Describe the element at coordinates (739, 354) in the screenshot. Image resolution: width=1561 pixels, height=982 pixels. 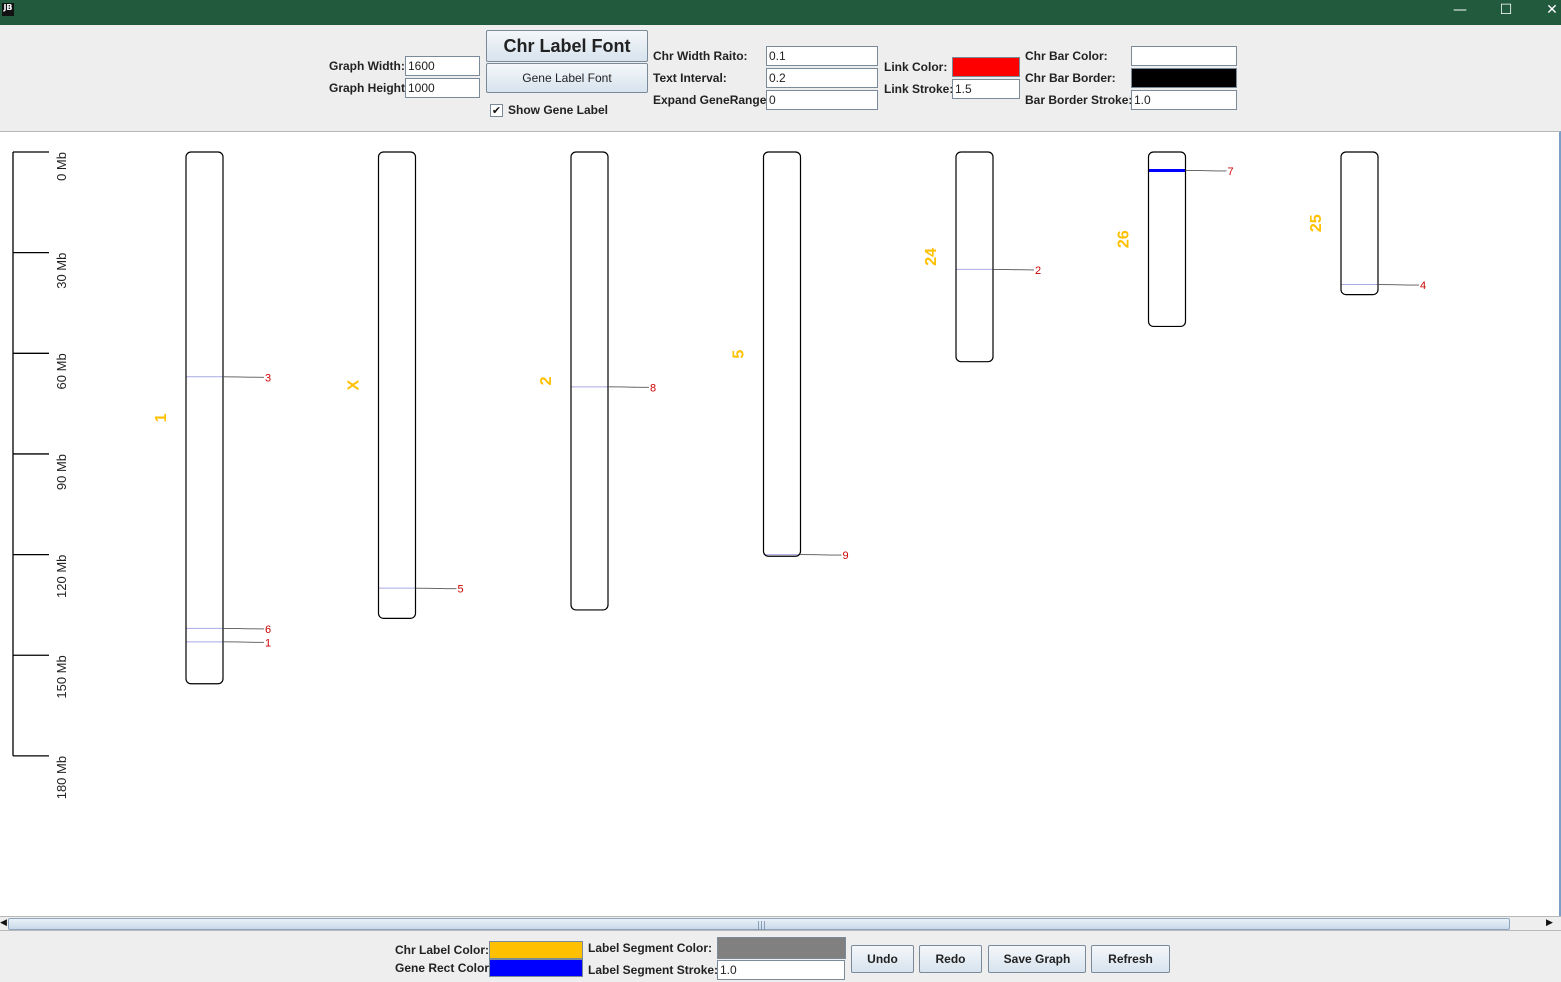
I see `chromosome-label: 5` at that location.